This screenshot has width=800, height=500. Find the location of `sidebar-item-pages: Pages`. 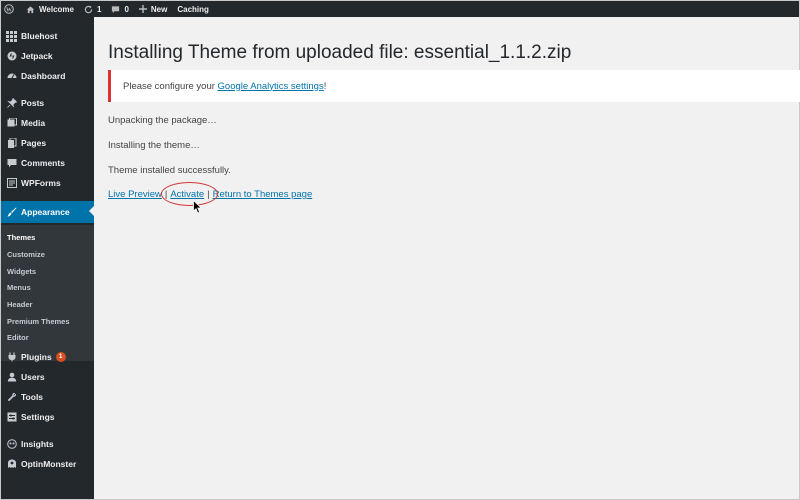

sidebar-item-pages: Pages is located at coordinates (47, 143).